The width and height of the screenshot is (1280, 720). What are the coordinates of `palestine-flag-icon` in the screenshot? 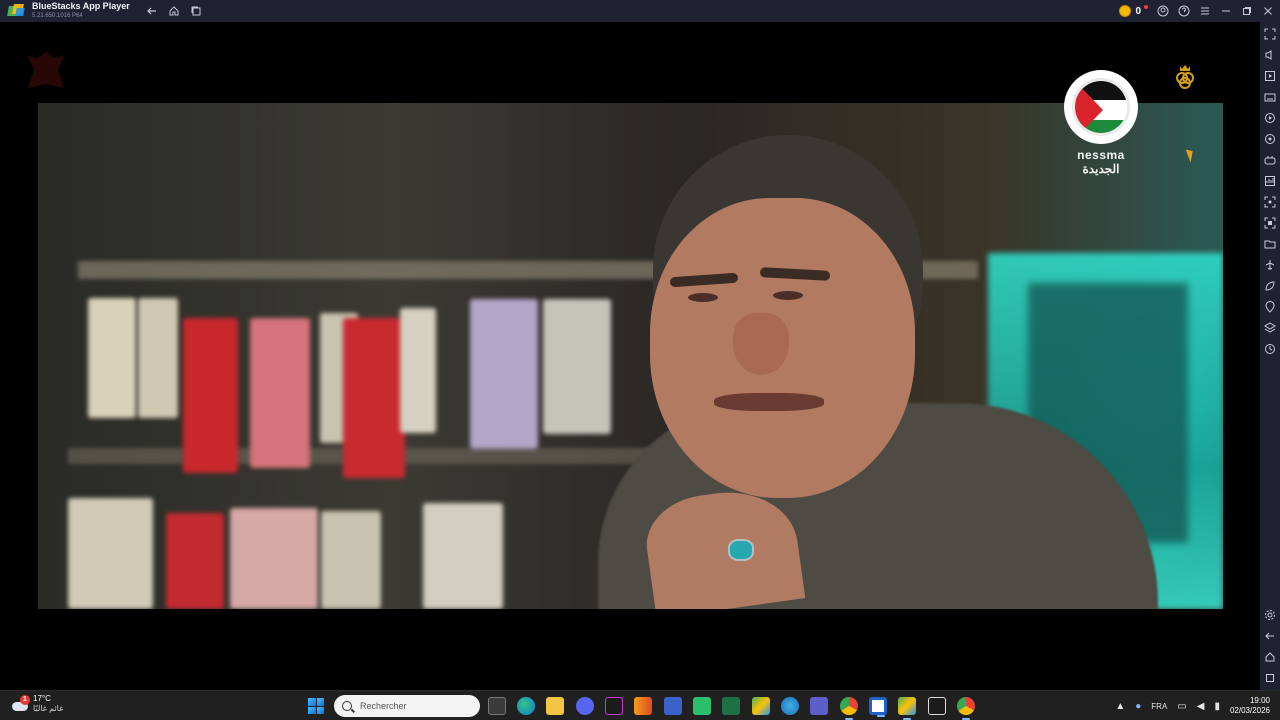 It's located at (1101, 107).